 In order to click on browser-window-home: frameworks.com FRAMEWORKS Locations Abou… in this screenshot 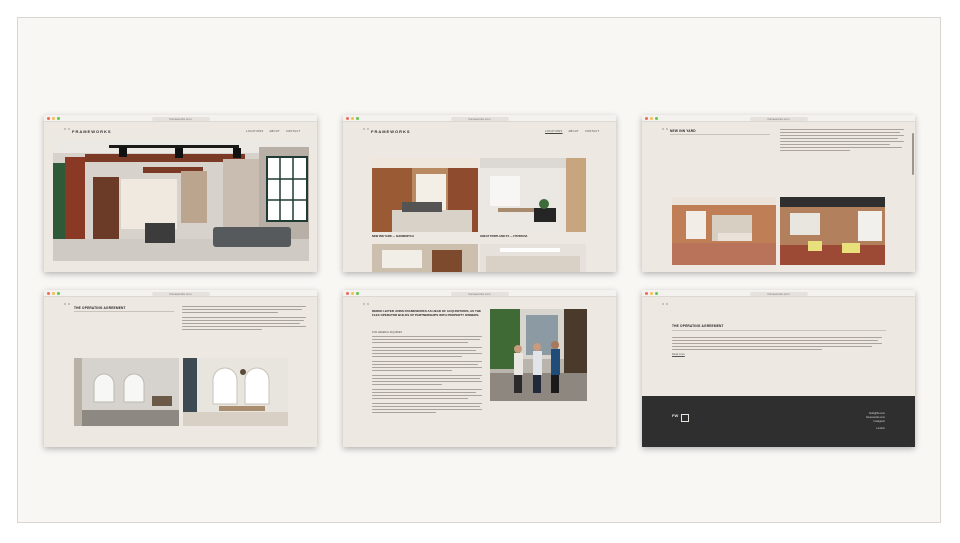, I will do `click(180, 193)`.